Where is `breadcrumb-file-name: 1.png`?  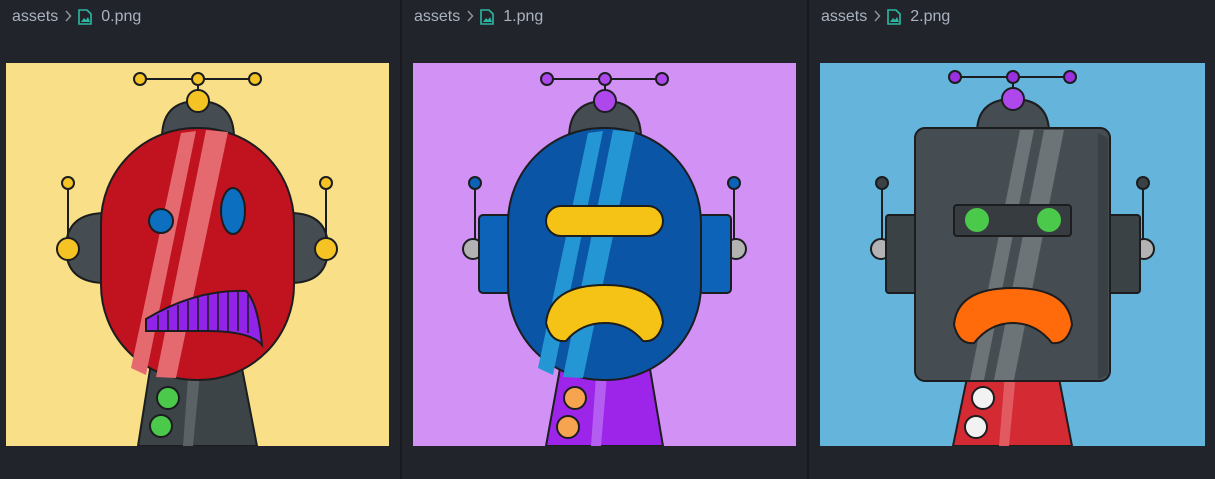
breadcrumb-file-name: 1.png is located at coordinates (523, 17).